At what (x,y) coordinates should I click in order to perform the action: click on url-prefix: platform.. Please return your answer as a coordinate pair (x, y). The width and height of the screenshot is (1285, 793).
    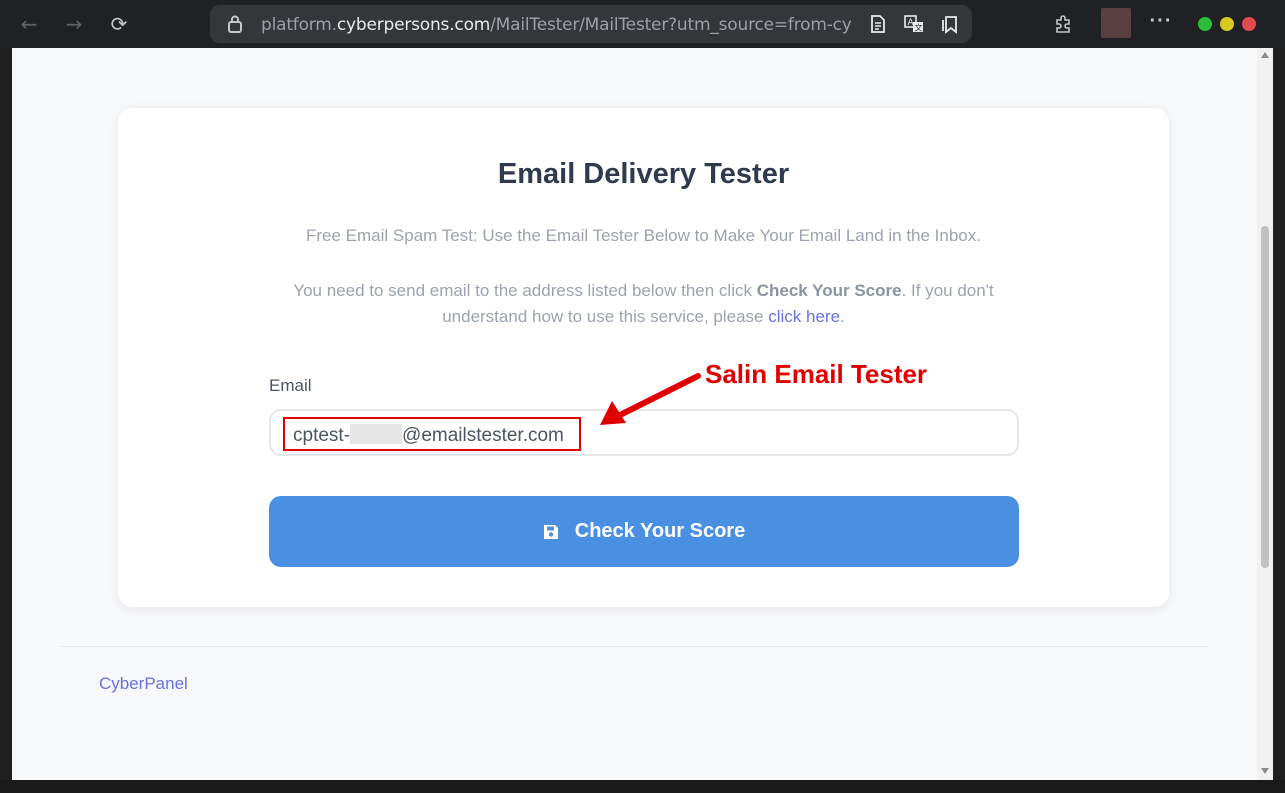
    Looking at the image, I should click on (299, 25).